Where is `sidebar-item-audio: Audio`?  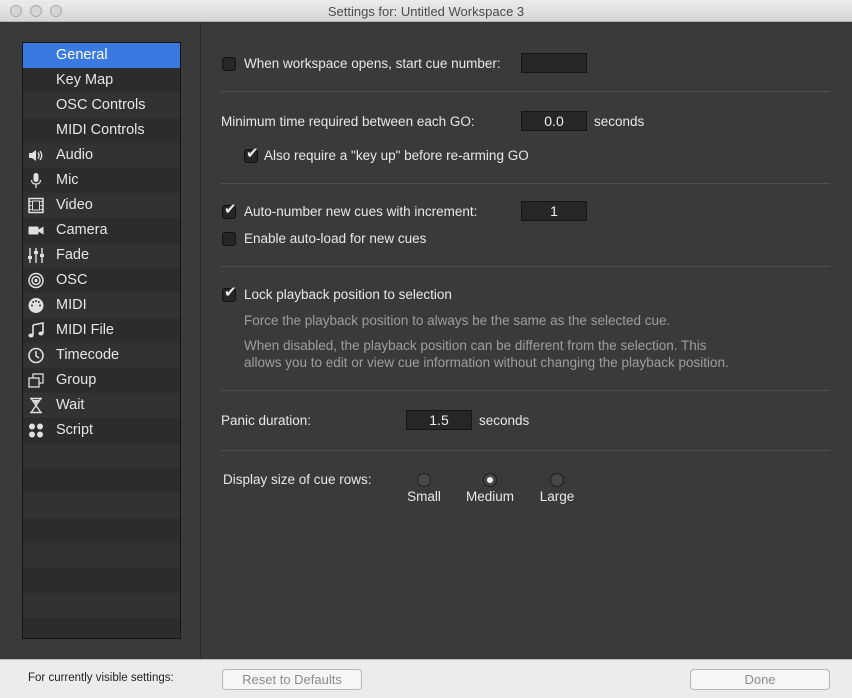 sidebar-item-audio: Audio is located at coordinates (101, 155).